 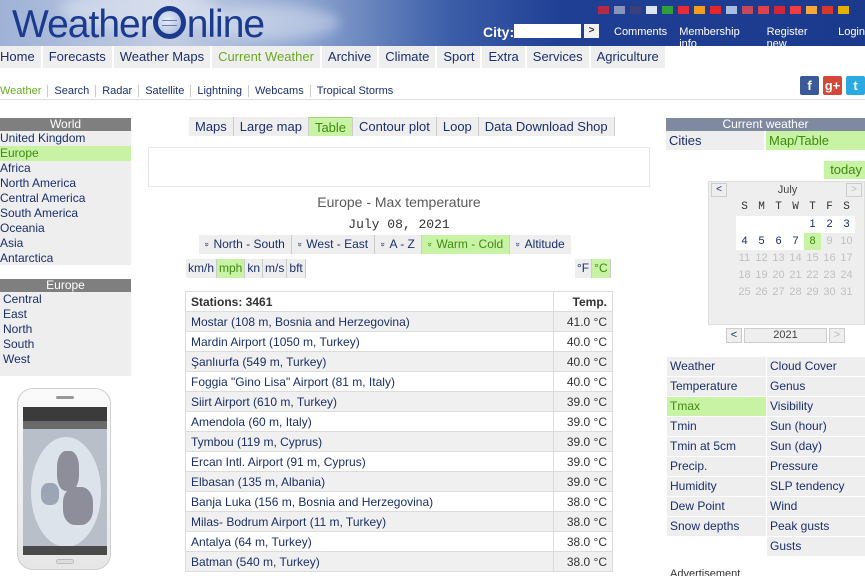 What do you see at coordinates (270, 126) in the screenshot?
I see `tab-large-map: Large map` at bounding box center [270, 126].